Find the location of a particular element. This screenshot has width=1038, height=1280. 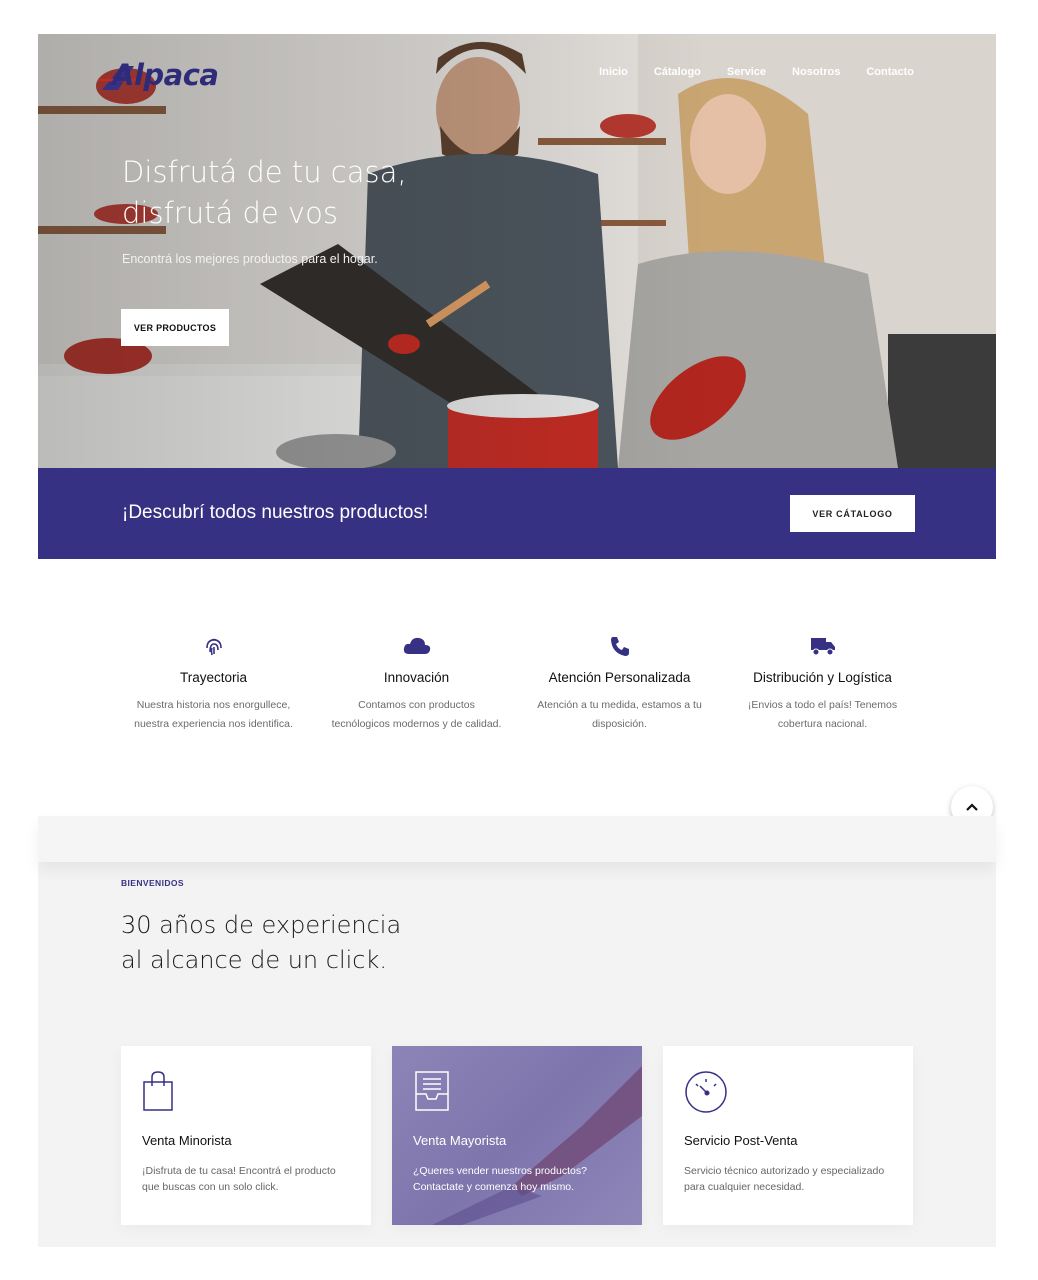

hero-title: Disfrutá de tu casa, disfrutá de vos is located at coordinates (287, 193).